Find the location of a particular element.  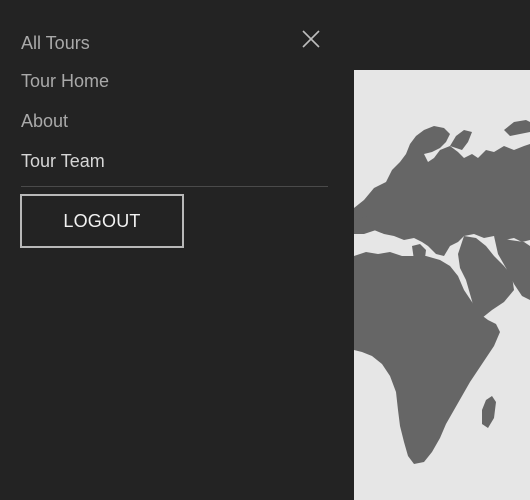

page-header is located at coordinates (442, 35).